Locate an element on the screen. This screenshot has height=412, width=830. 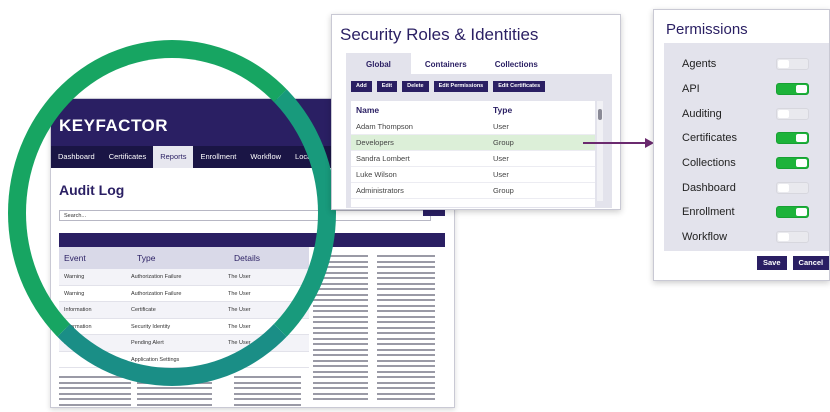
permission-row-api: API is located at coordinates (746, 89).